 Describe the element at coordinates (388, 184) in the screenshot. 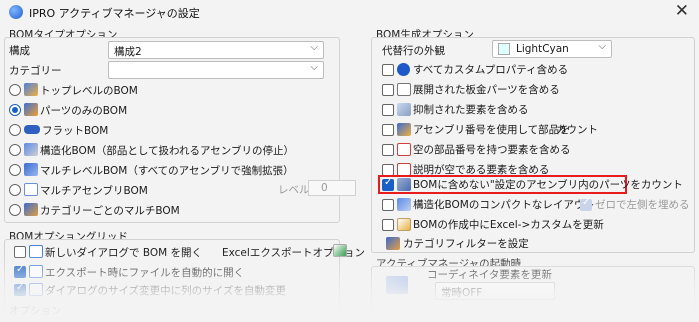

I see `checkbox-exclude-from-bom` at that location.